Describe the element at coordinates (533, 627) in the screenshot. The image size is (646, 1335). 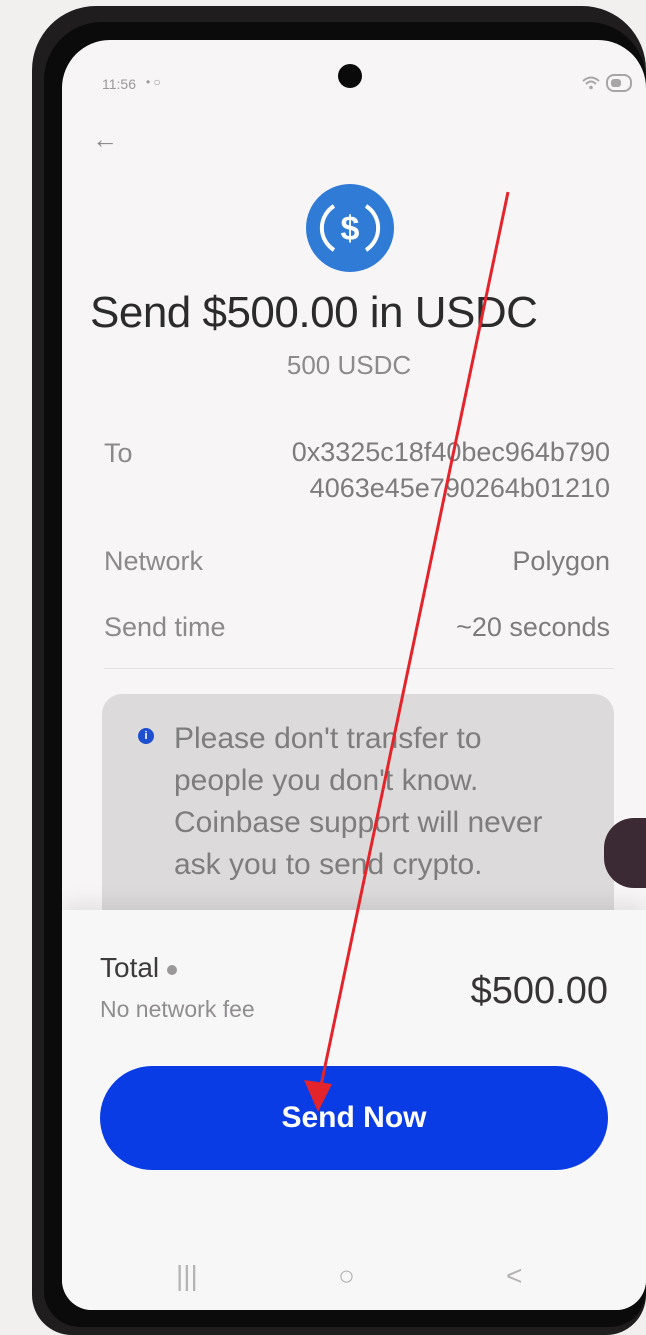
I see `send-time-value: ~20 seconds` at that location.